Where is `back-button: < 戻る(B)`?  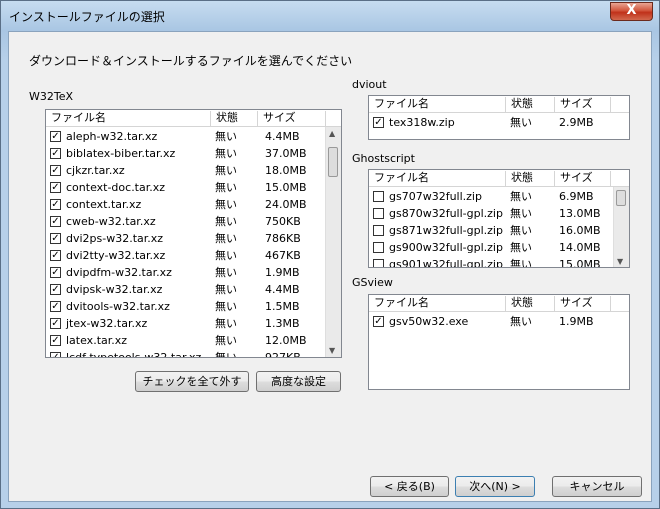
back-button: < 戻る(B) is located at coordinates (409, 486).